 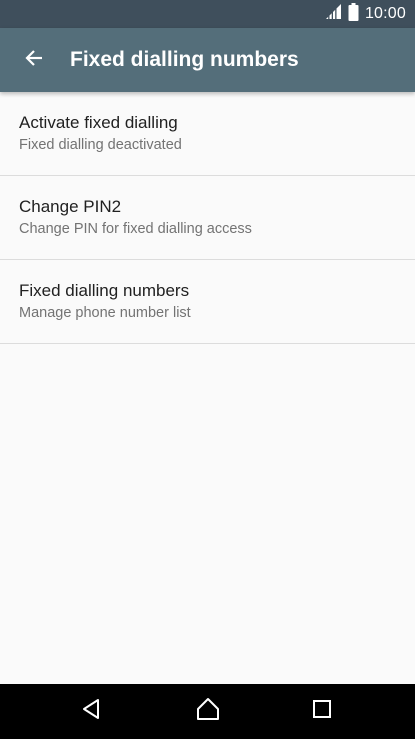 I want to click on nav-home-button, so click(x=208, y=711).